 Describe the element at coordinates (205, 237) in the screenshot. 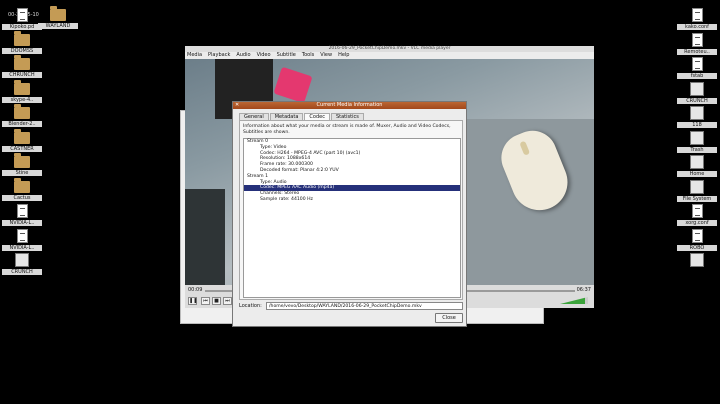

I see `dark-object` at that location.